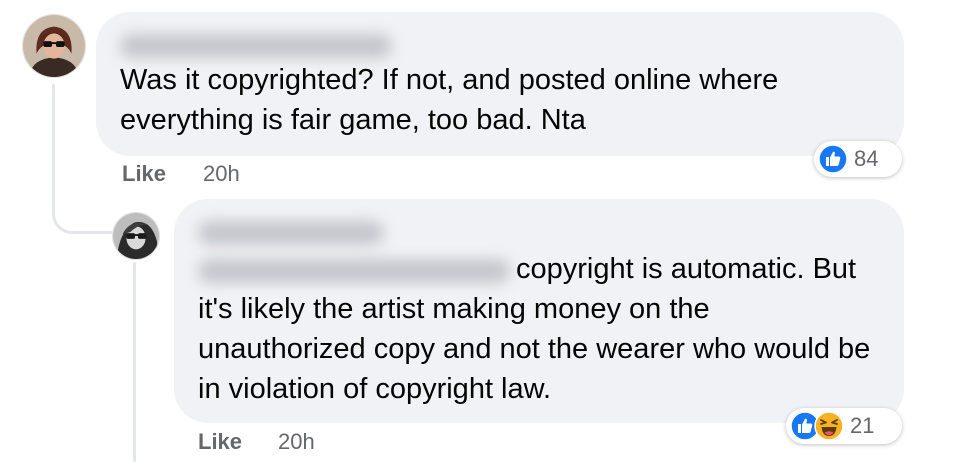 This screenshot has height=462, width=970. I want to click on reactions-summary: 84, so click(858, 159).